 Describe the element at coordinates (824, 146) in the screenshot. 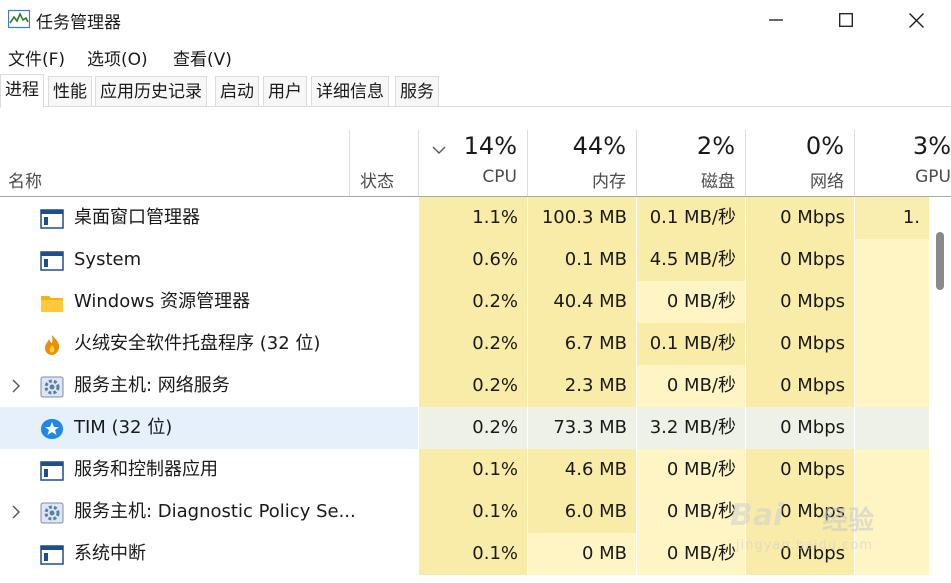

I see `network-total-percent: 0%` at that location.